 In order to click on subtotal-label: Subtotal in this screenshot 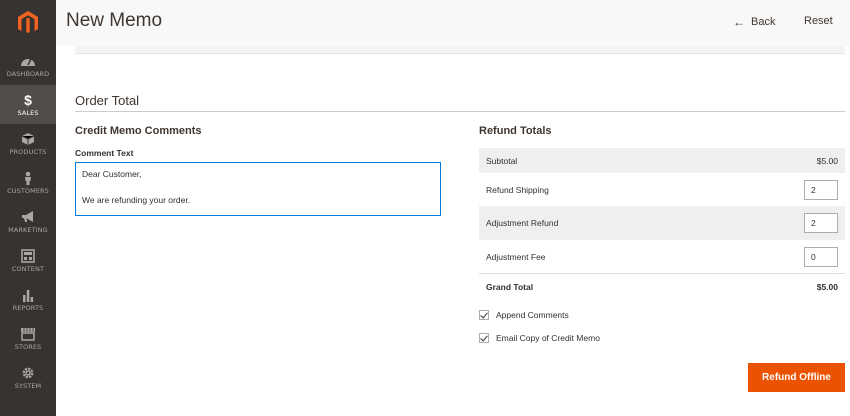, I will do `click(502, 160)`.